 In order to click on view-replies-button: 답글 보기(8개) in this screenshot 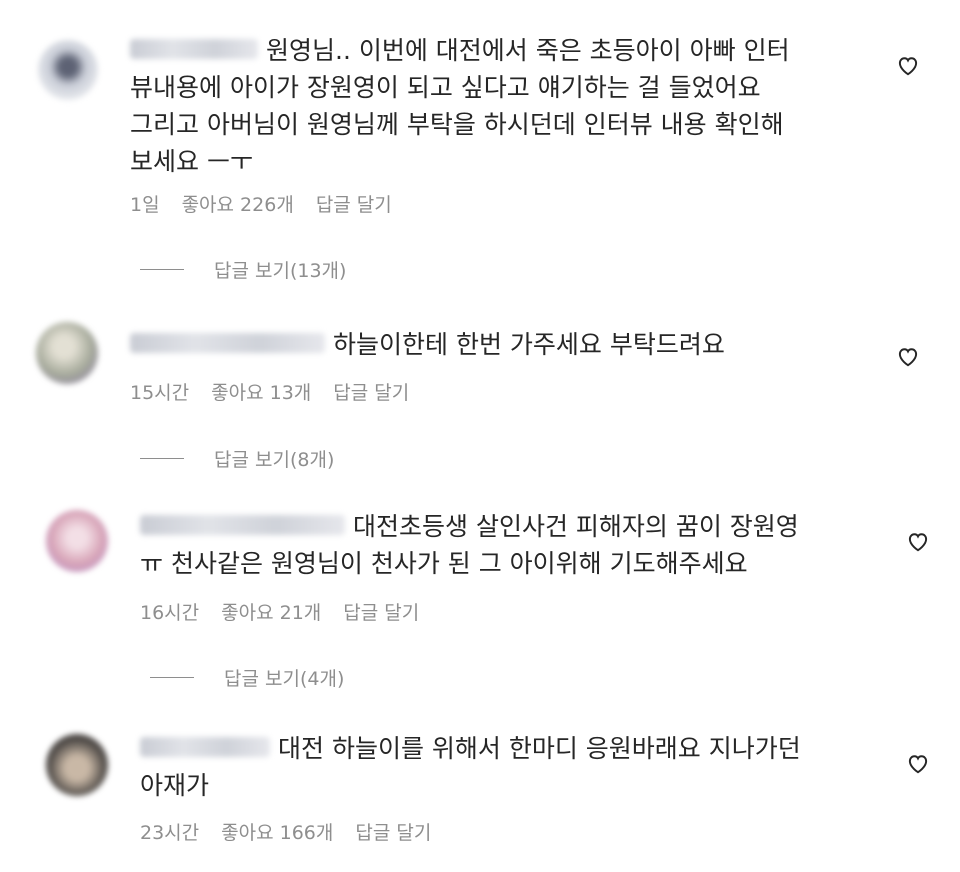, I will do `click(237, 458)`.